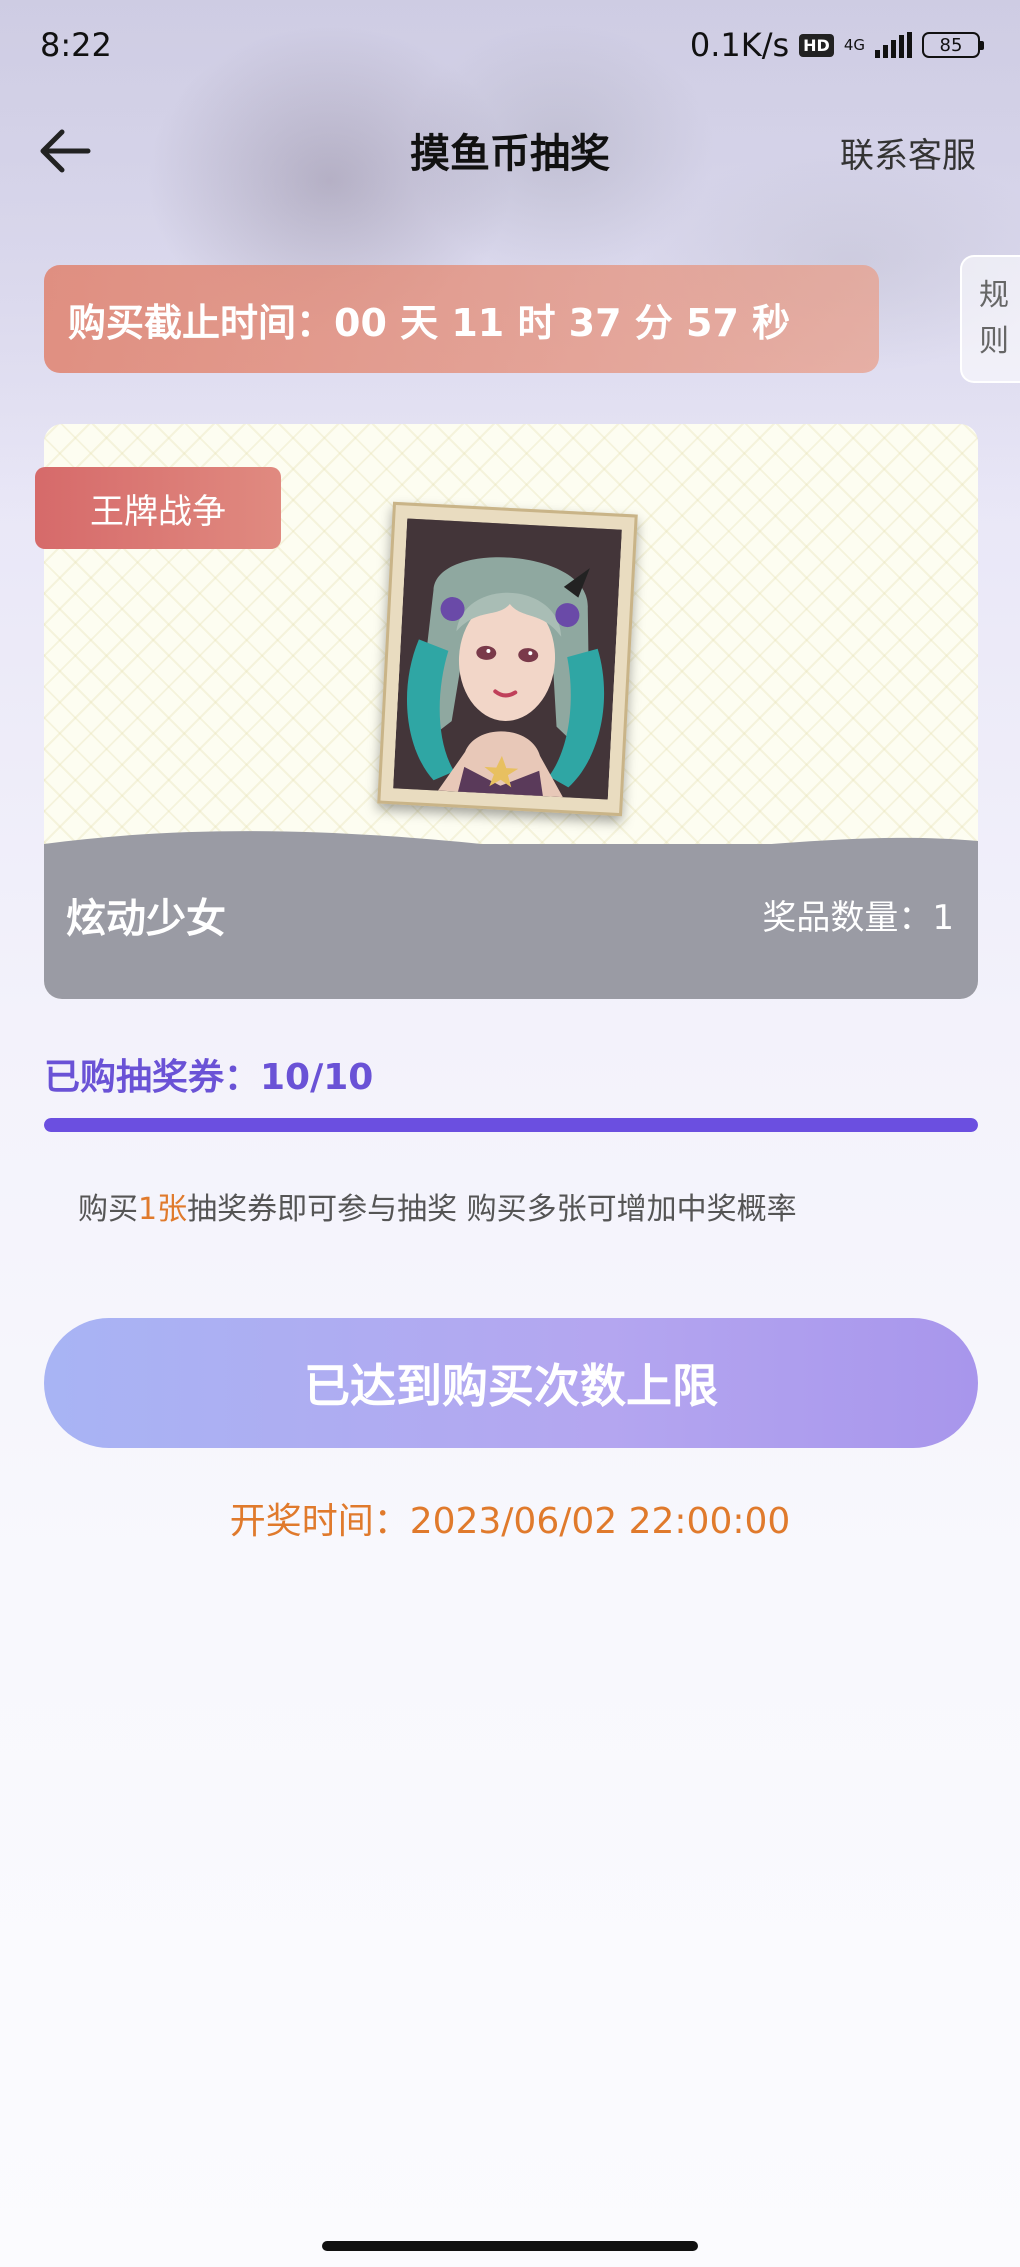 Image resolution: width=1020 pixels, height=2267 pixels. What do you see at coordinates (511, 1383) in the screenshot?
I see `purchase-limit-button: 已达到购买次数上限` at bounding box center [511, 1383].